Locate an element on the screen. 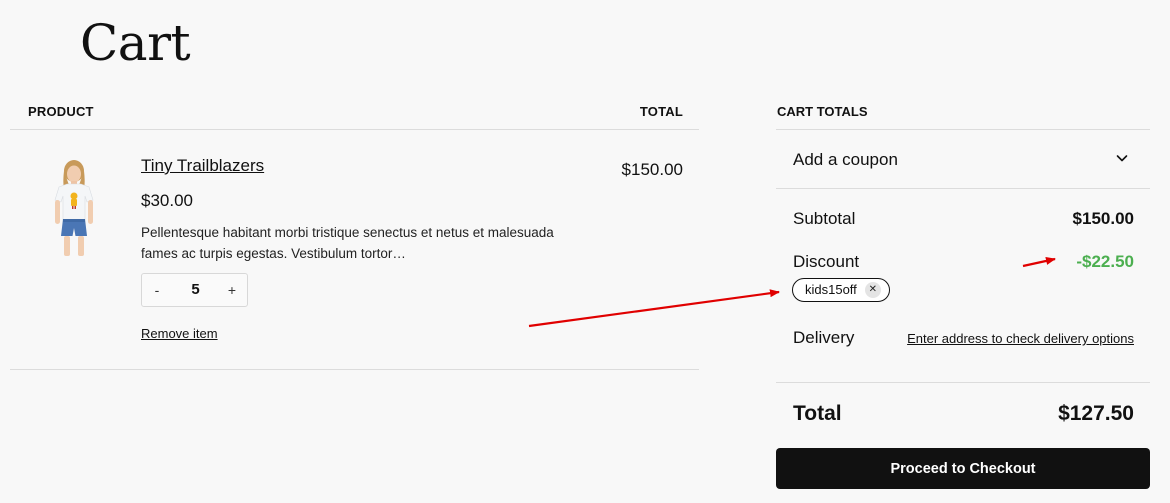 Image resolution: width=1170 pixels, height=503 pixels. quantity-decrease-button: - is located at coordinates (157, 290).